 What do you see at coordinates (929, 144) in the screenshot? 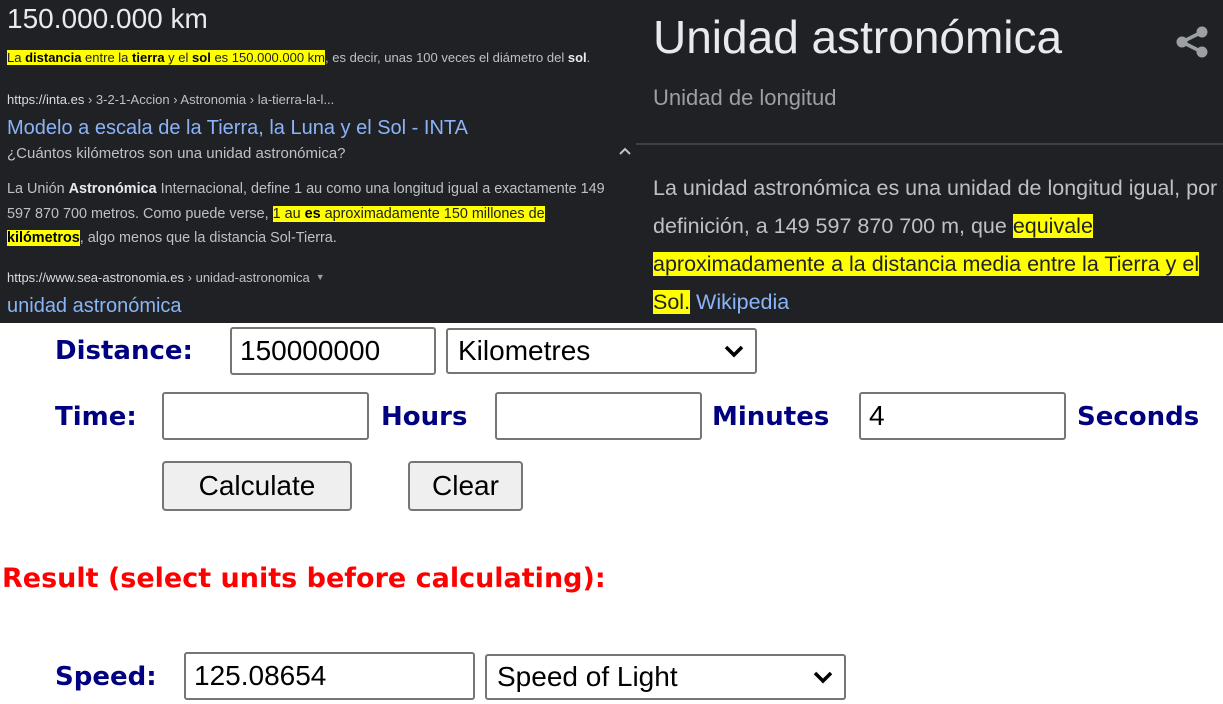
I see `divider` at bounding box center [929, 144].